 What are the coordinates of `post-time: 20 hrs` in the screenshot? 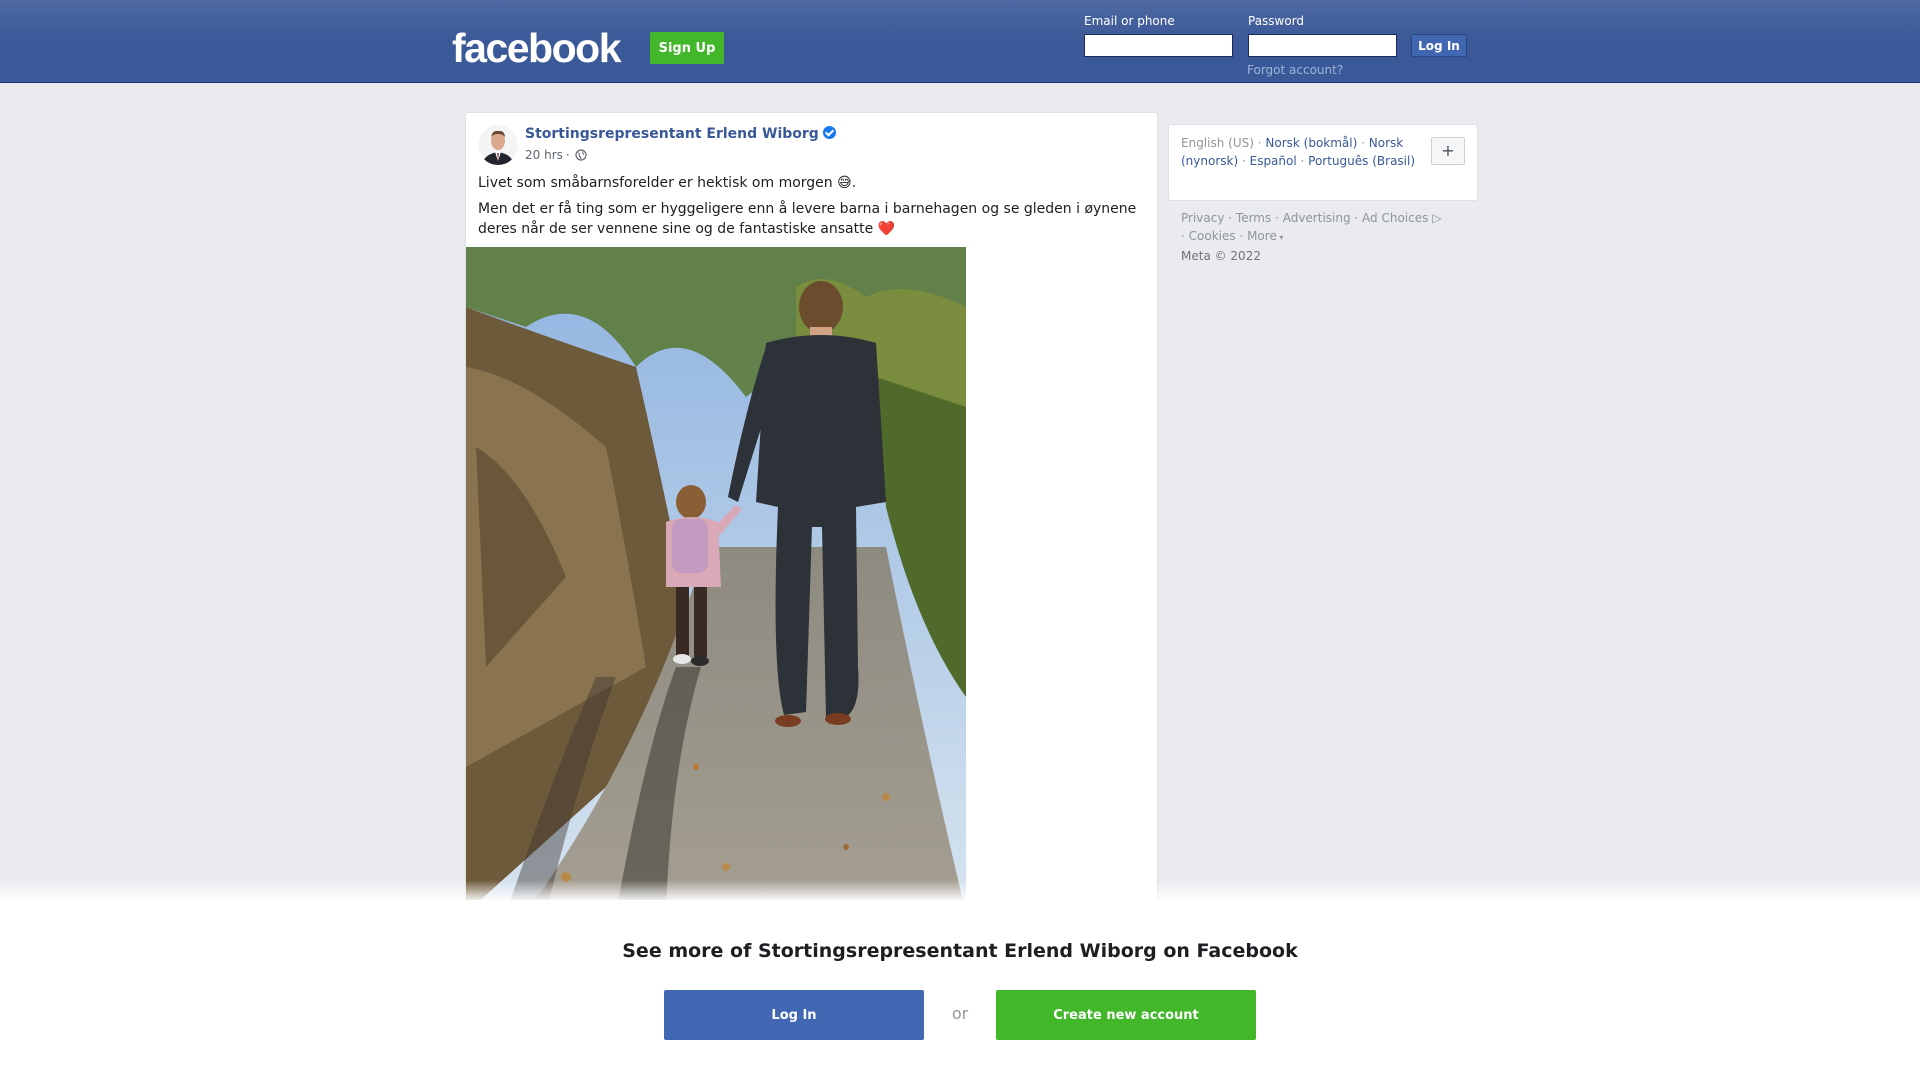 It's located at (544, 155).